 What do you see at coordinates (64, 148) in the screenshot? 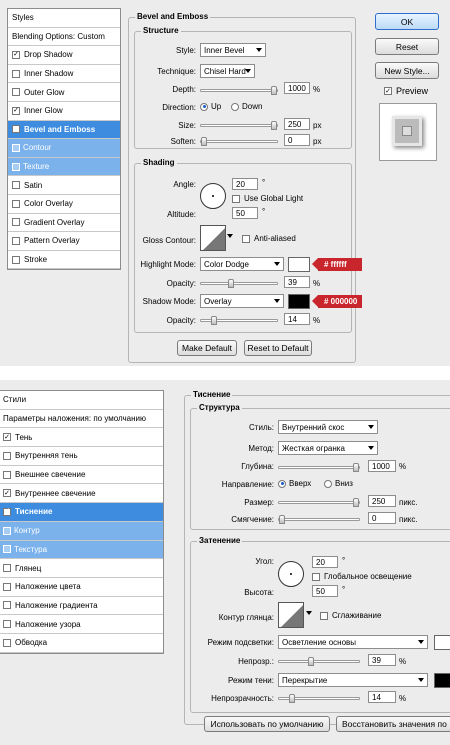
I see `list-item: Contour` at bounding box center [64, 148].